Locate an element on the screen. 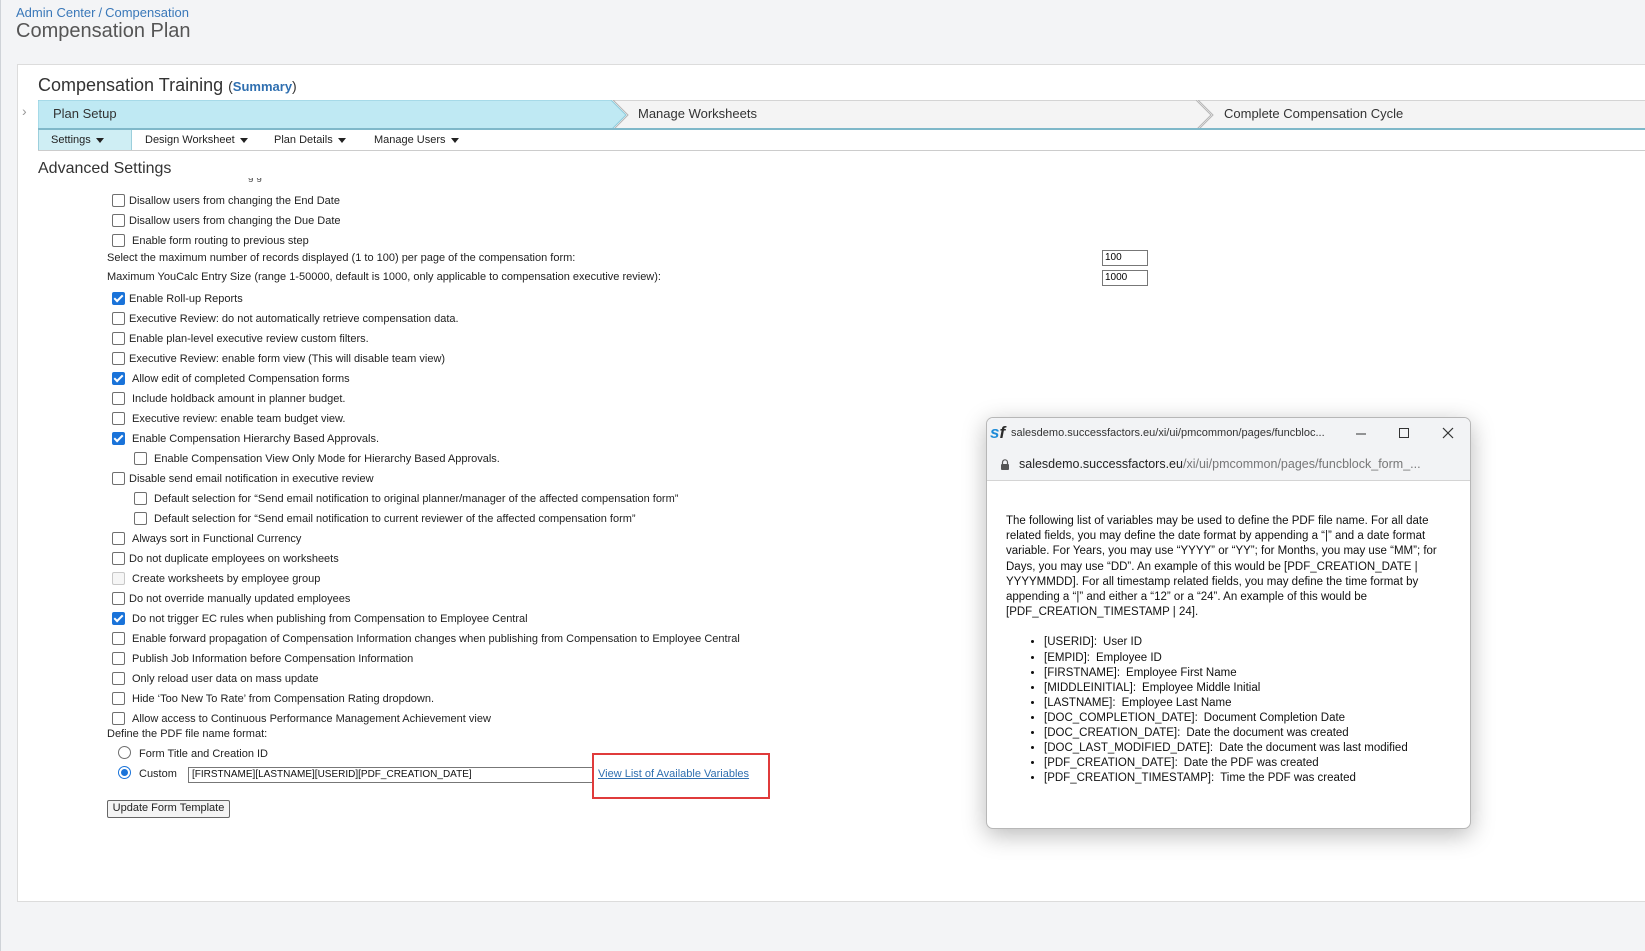 Image resolution: width=1645 pixels, height=951 pixels. custom-pdf-name-input is located at coordinates (391, 775).